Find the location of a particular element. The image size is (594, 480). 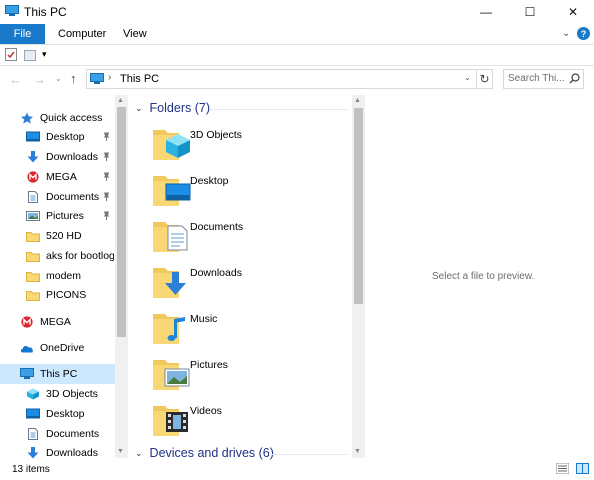

large-icons-view-icon is located at coordinates (582, 468).